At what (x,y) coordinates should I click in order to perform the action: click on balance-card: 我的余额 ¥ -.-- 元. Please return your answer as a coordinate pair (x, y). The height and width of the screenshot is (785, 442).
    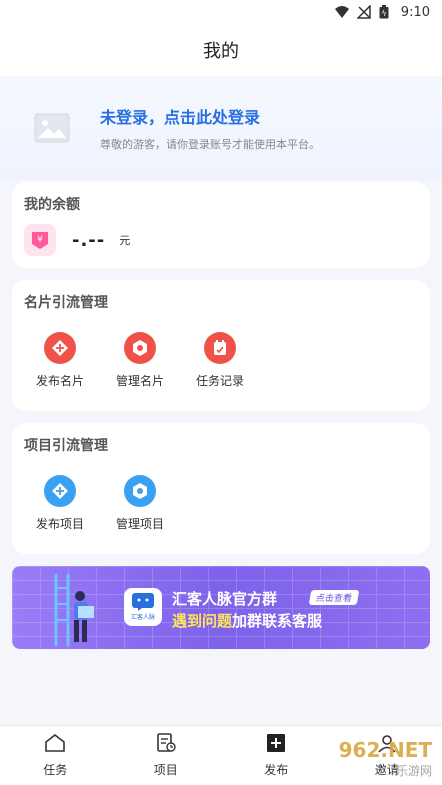
    Looking at the image, I should click on (221, 225).